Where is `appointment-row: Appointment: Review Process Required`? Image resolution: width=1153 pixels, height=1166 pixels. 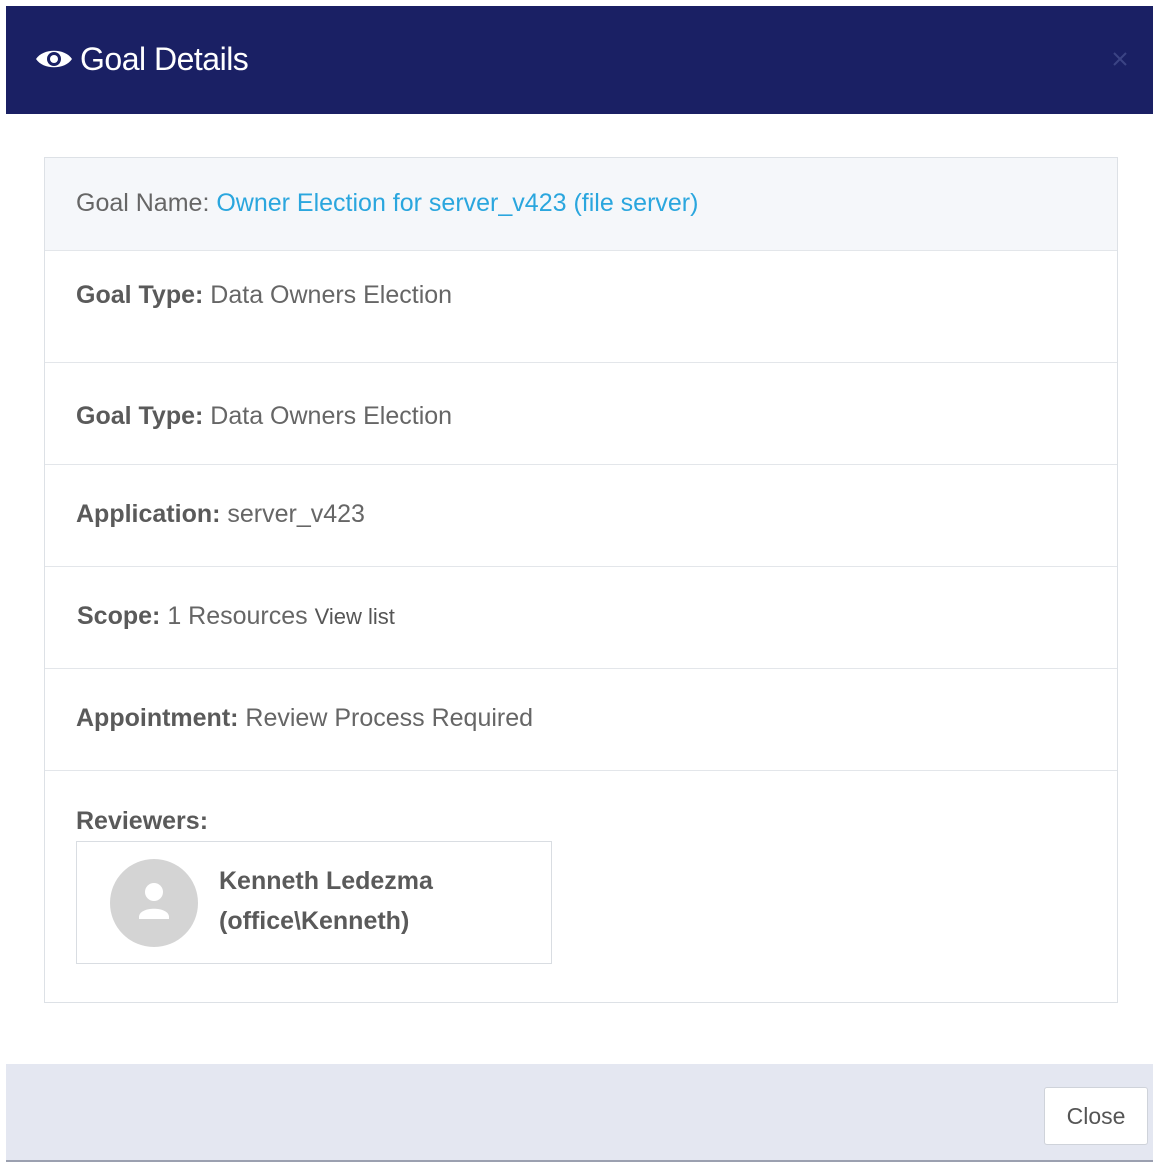
appointment-row: Appointment: Review Process Required is located at coordinates (581, 720).